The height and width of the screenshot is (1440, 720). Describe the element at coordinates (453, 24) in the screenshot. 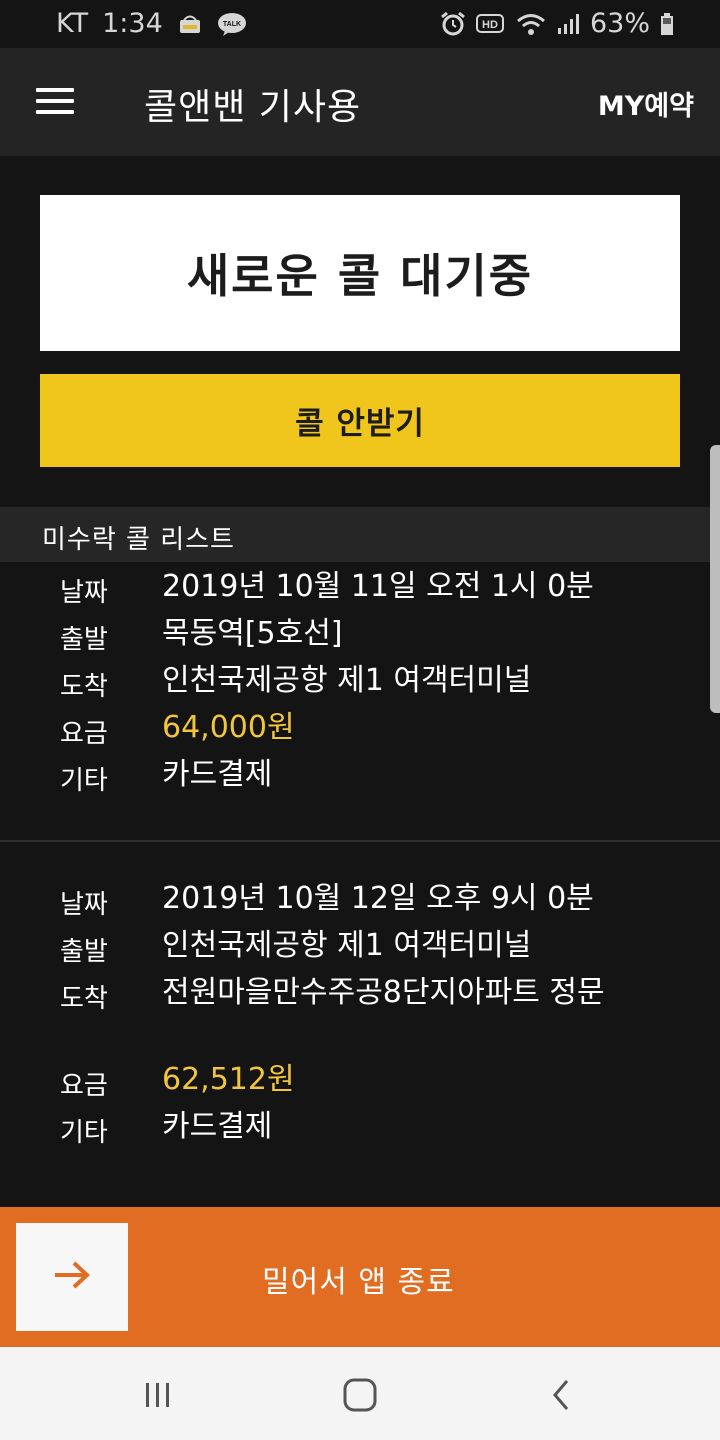

I see `alarm-icon` at that location.